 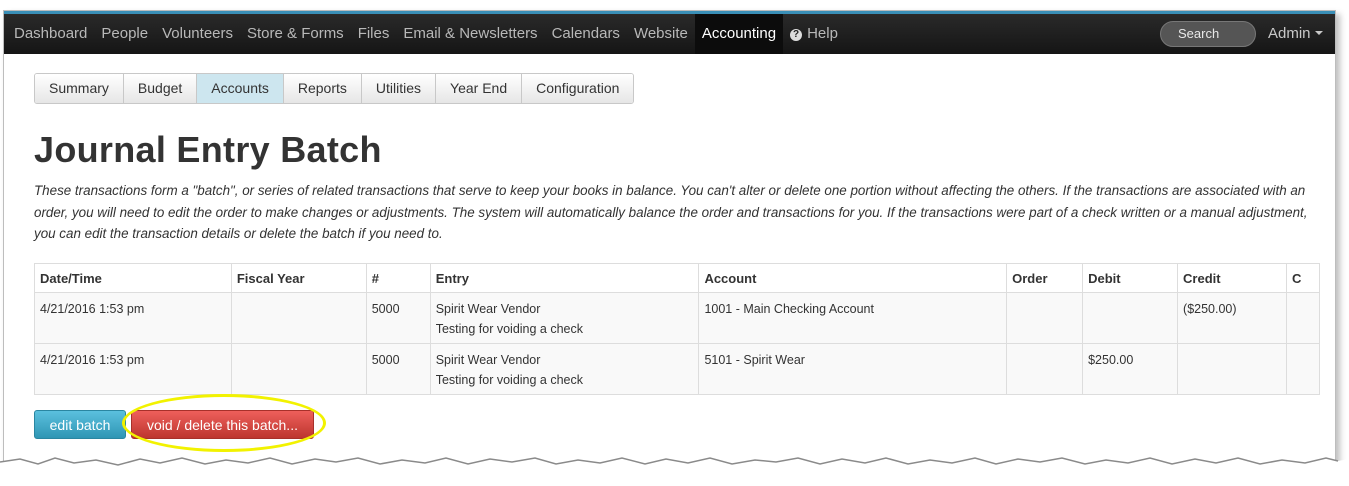 I want to click on nav-accounting: Accounting, so click(x=739, y=34).